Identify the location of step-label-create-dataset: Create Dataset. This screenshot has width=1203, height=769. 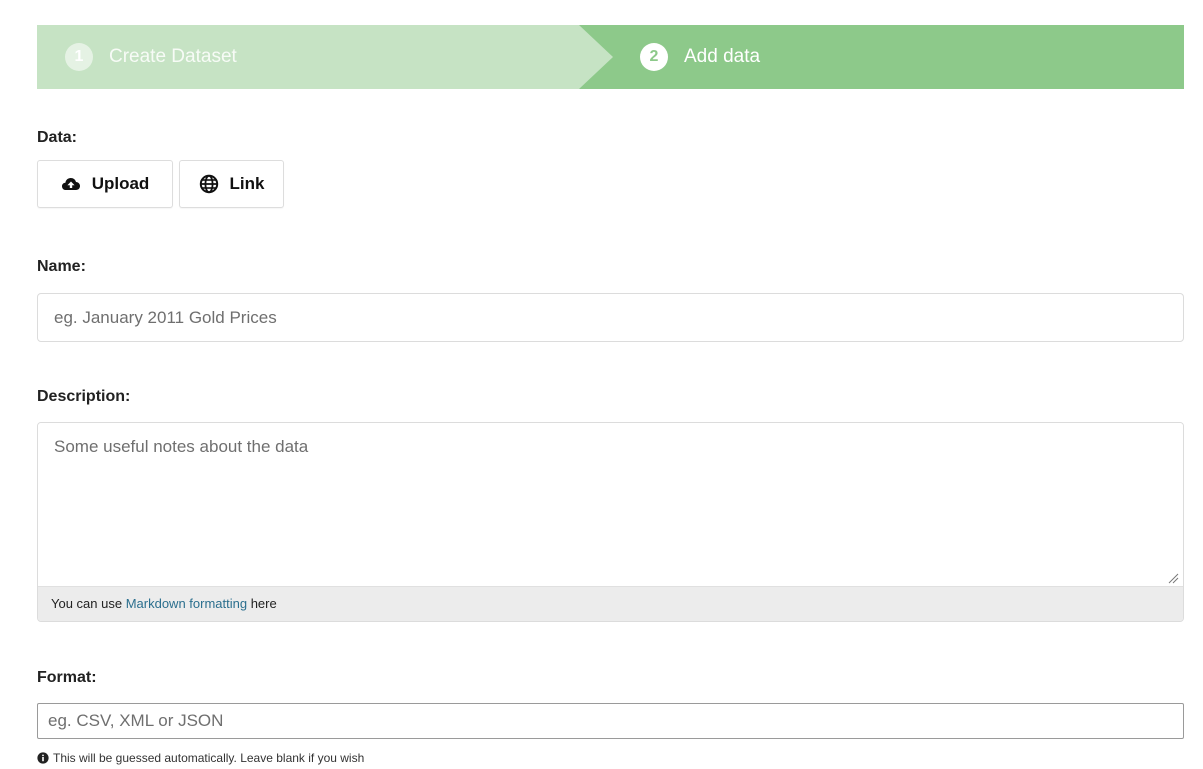
(173, 56).